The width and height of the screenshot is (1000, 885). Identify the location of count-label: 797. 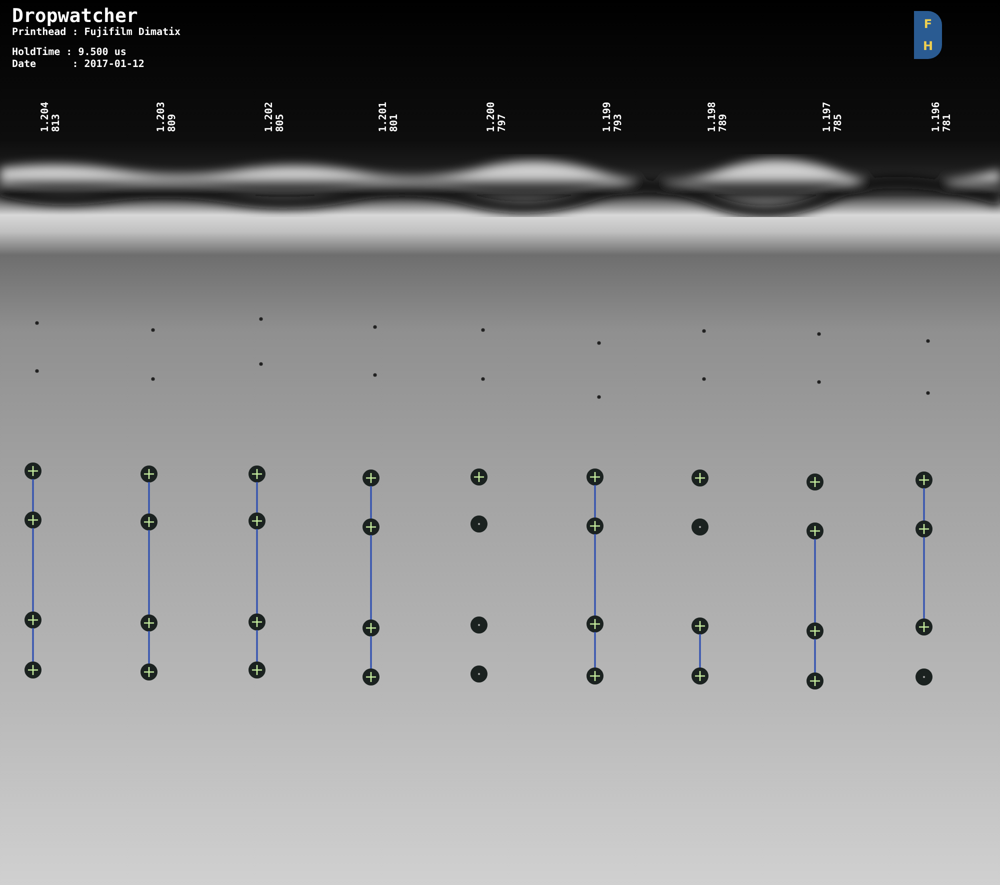
(502, 123).